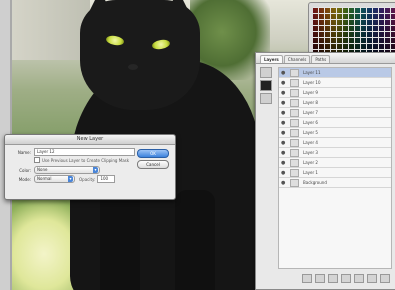  I want to click on tab-channels: Channels, so click(297, 59).